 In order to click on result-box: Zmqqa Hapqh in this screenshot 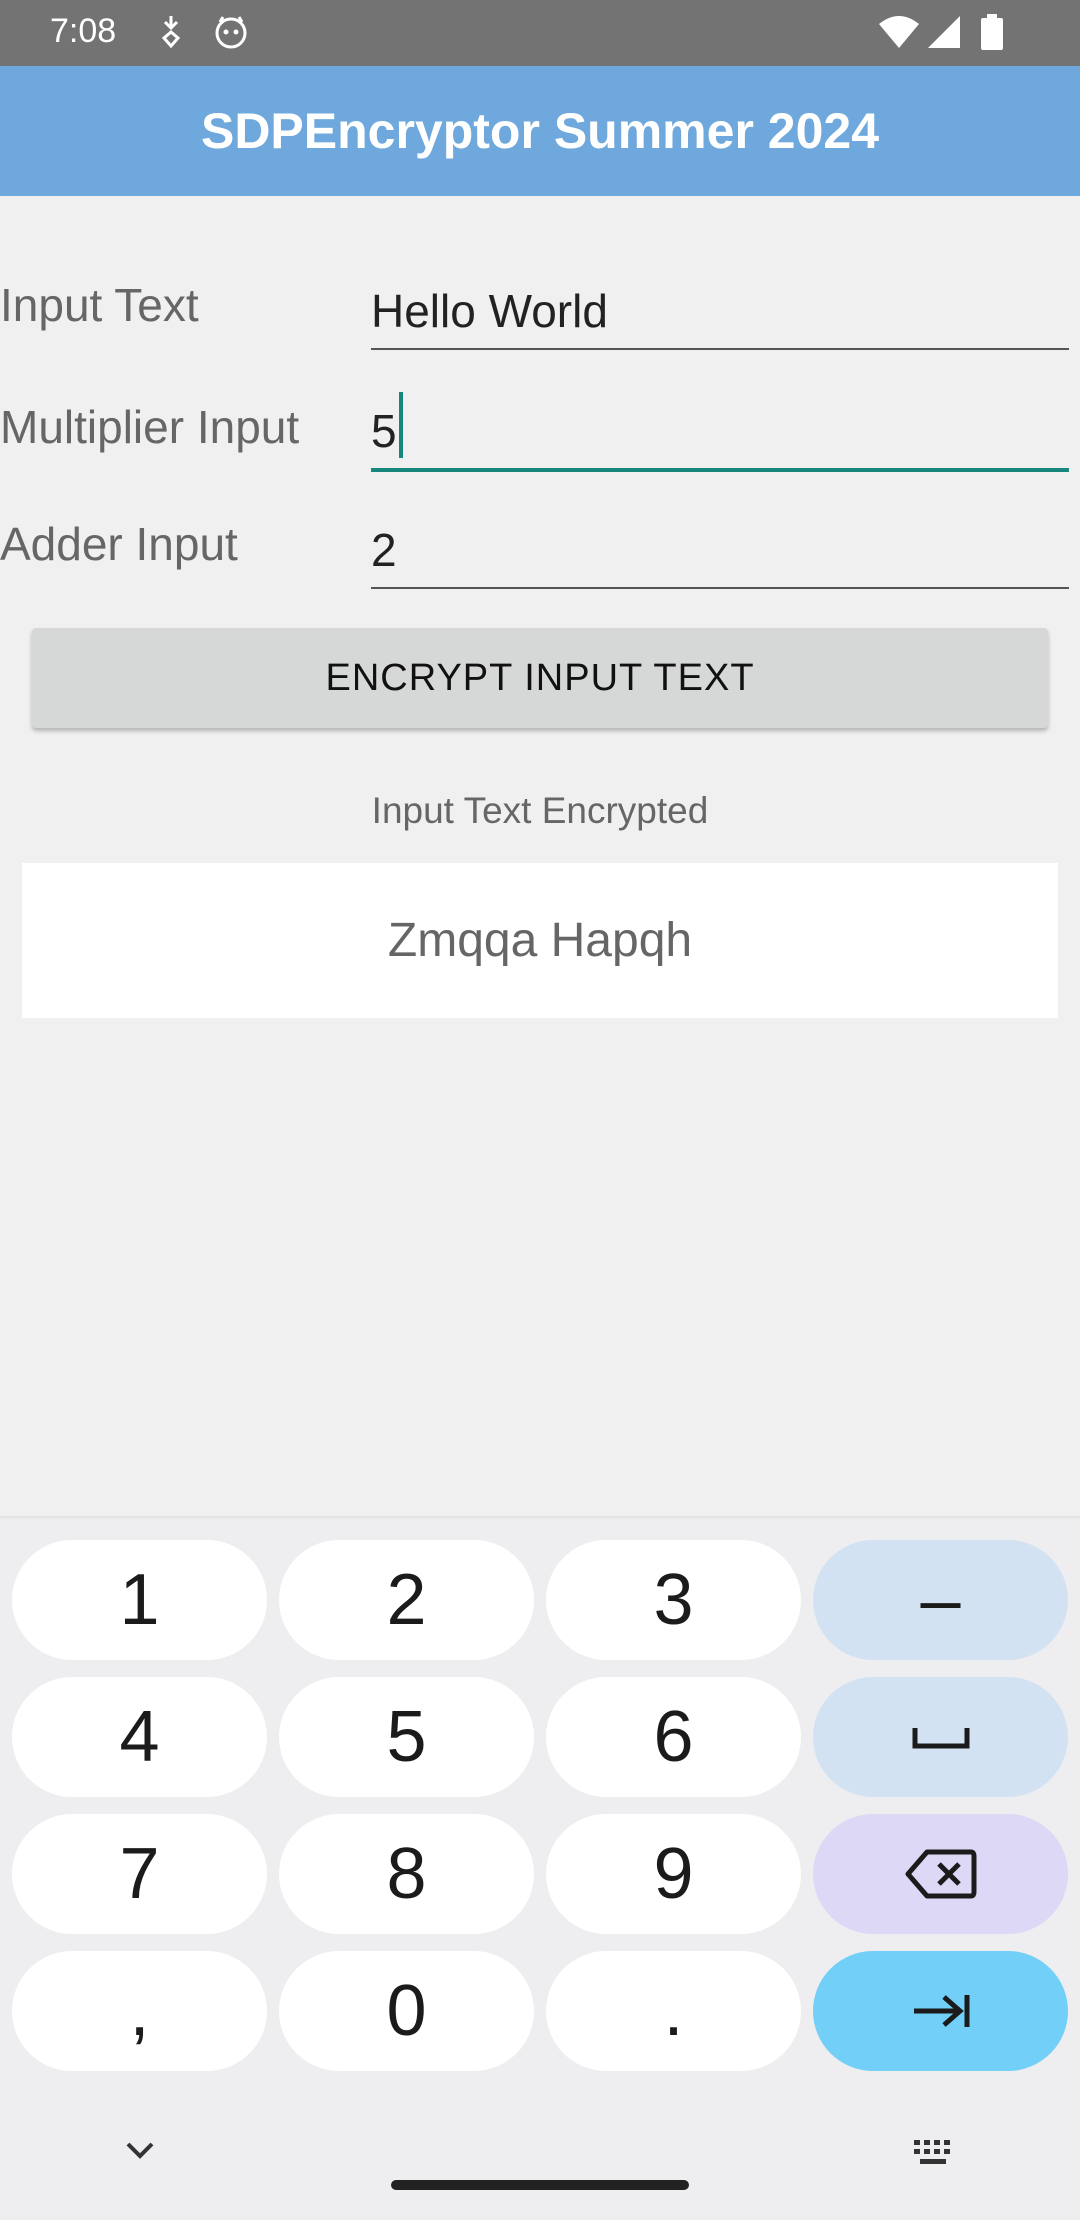, I will do `click(540, 940)`.